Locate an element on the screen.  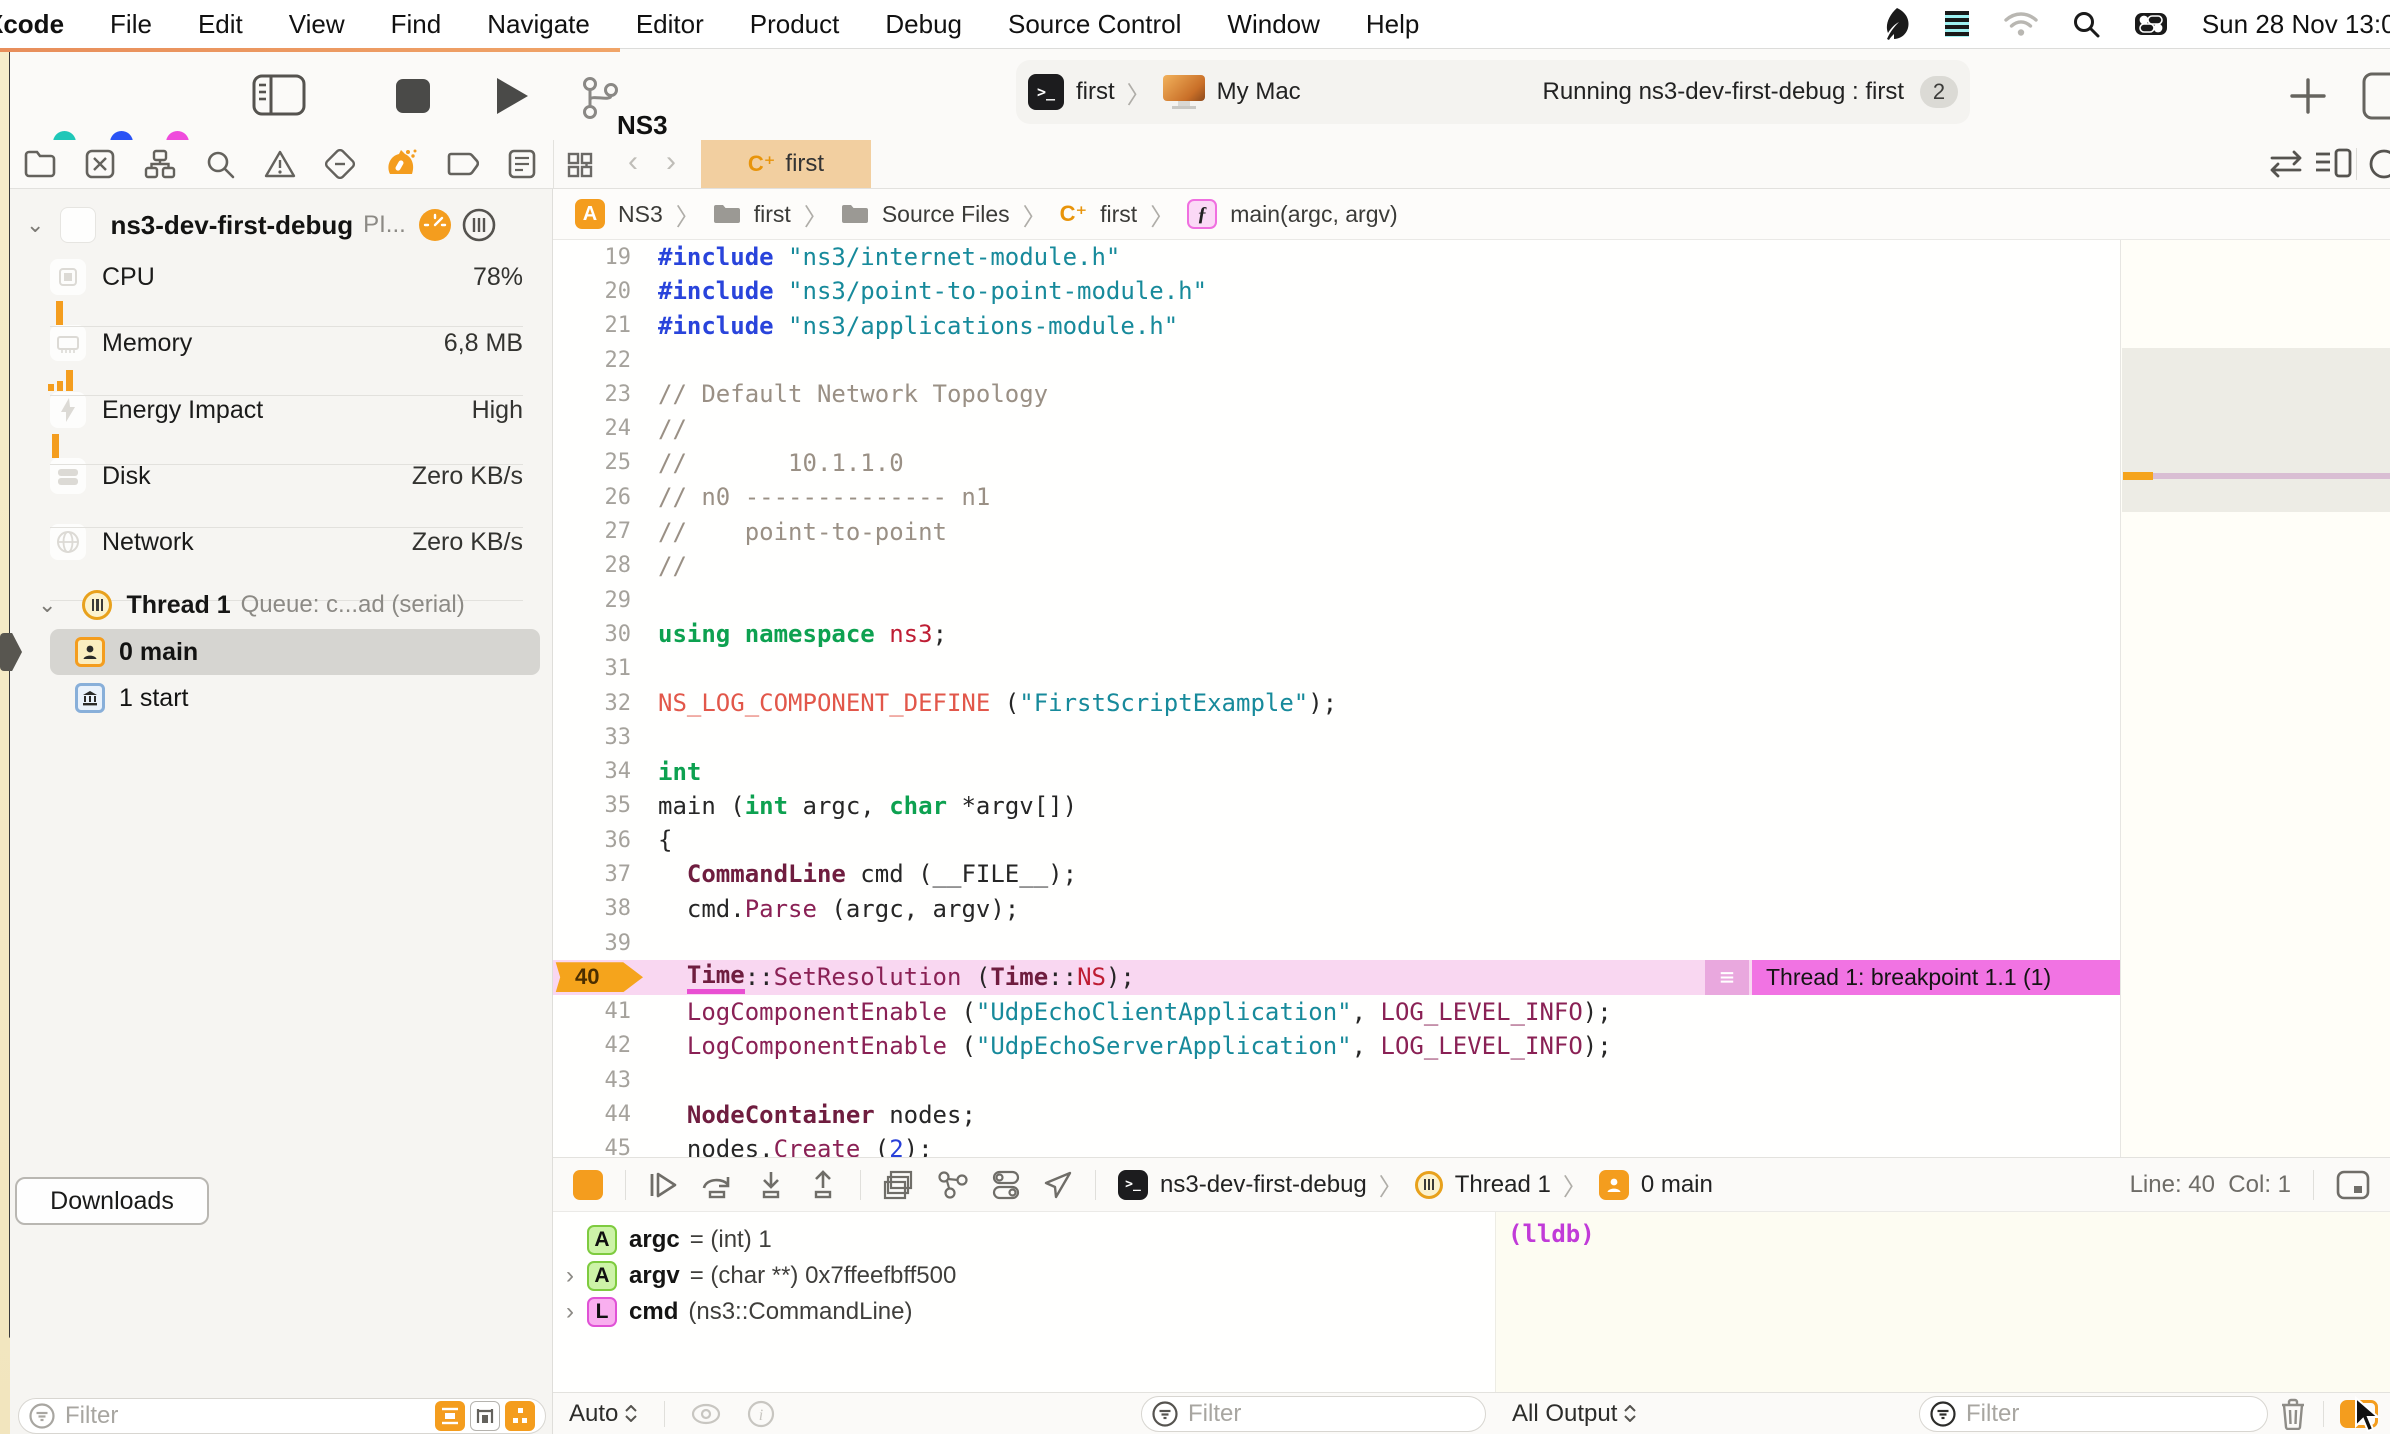
keyboard-layout-icon is located at coordinates (1957, 24).